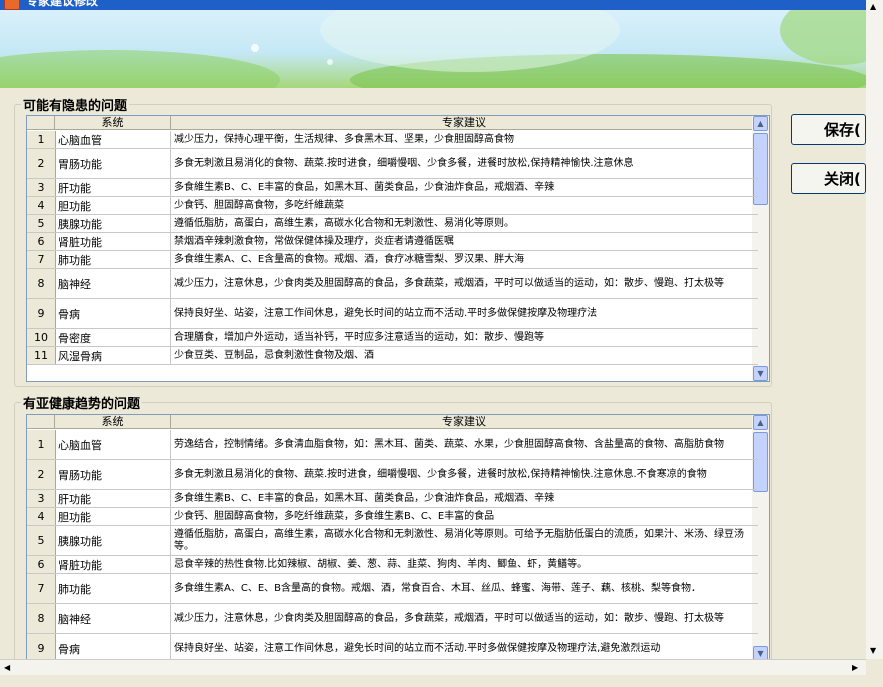 Image resolution: width=883 pixels, height=687 pixels. What do you see at coordinates (41, 564) in the screenshot?
I see `row-number: 6` at bounding box center [41, 564].